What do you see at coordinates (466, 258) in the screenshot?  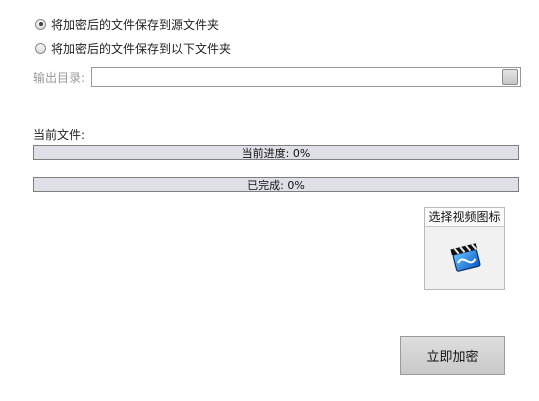 I see `clapperboard-icon` at bounding box center [466, 258].